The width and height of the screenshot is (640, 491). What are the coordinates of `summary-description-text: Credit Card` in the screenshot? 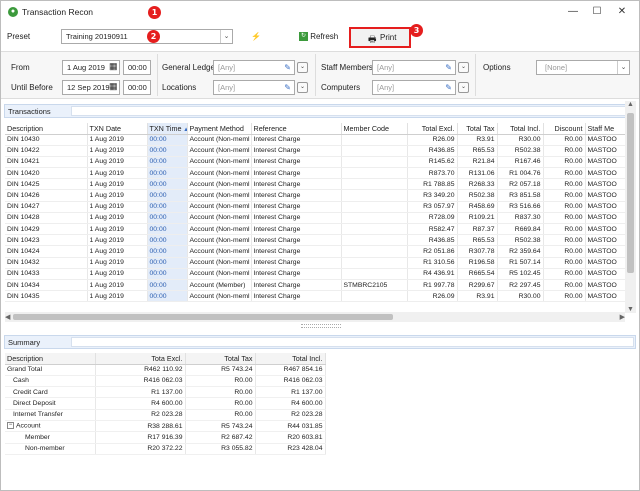 It's located at (30, 392).